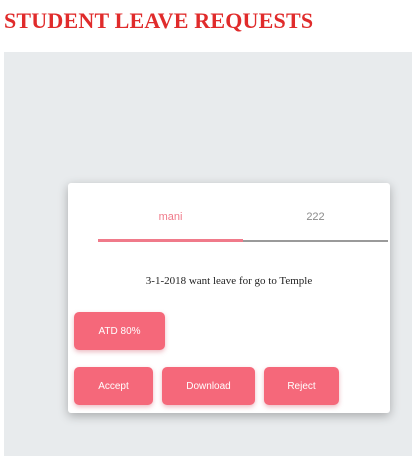 This screenshot has width=416, height=456. What do you see at coordinates (243, 225) in the screenshot?
I see `tab-bar: mani 222` at bounding box center [243, 225].